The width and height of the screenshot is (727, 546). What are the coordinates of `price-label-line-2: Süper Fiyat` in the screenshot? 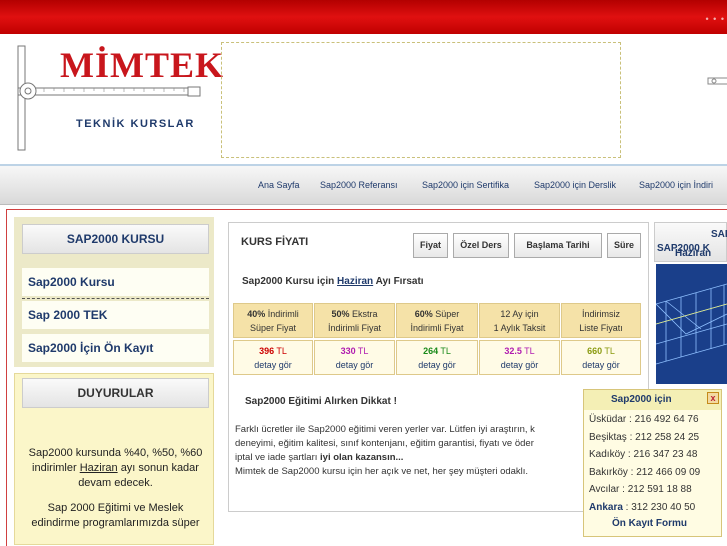 It's located at (273, 328).